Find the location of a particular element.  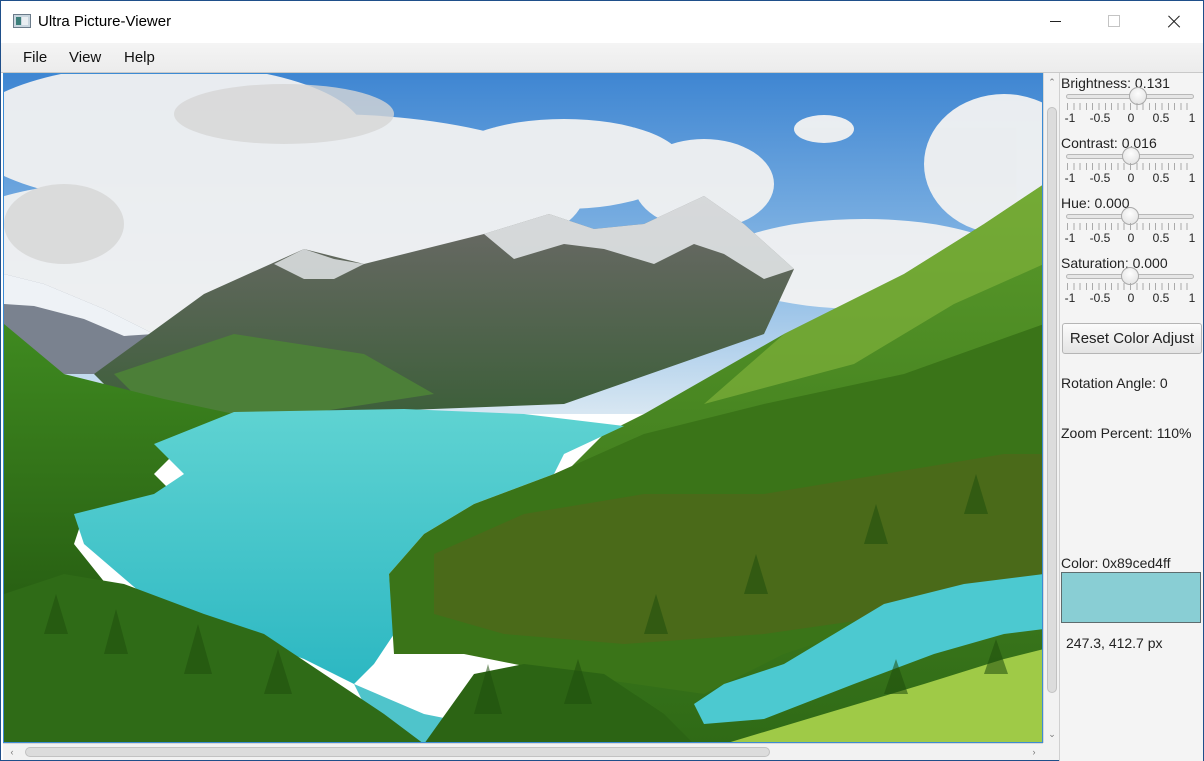

scroll-up-icon: ⌃ is located at coordinates (1052, 82).